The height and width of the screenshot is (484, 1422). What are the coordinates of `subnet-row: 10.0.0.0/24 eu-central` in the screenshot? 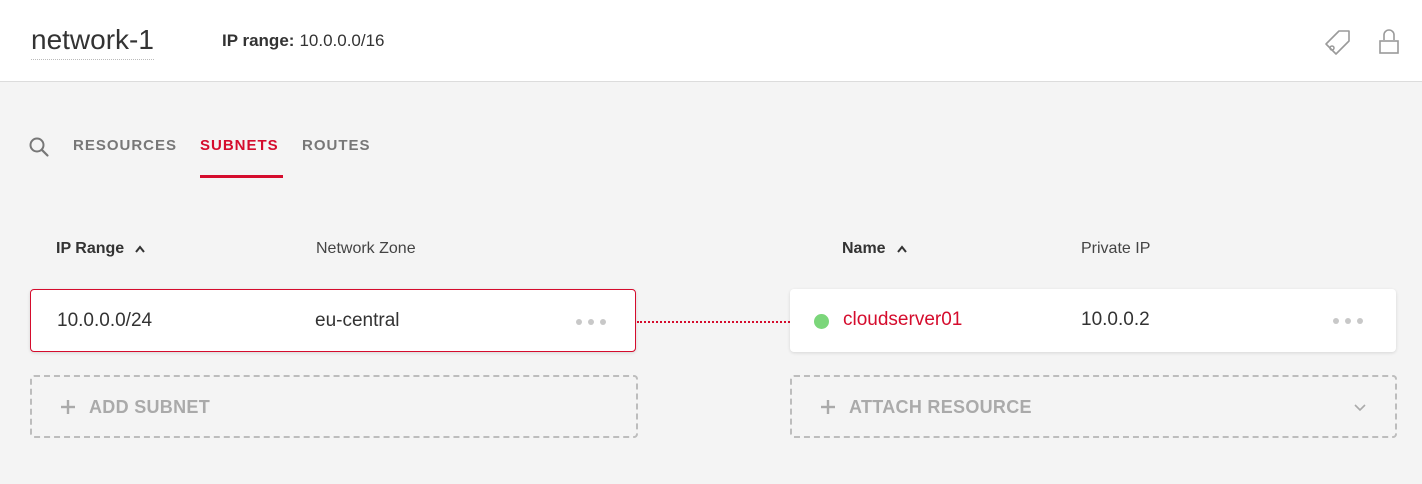 It's located at (333, 320).